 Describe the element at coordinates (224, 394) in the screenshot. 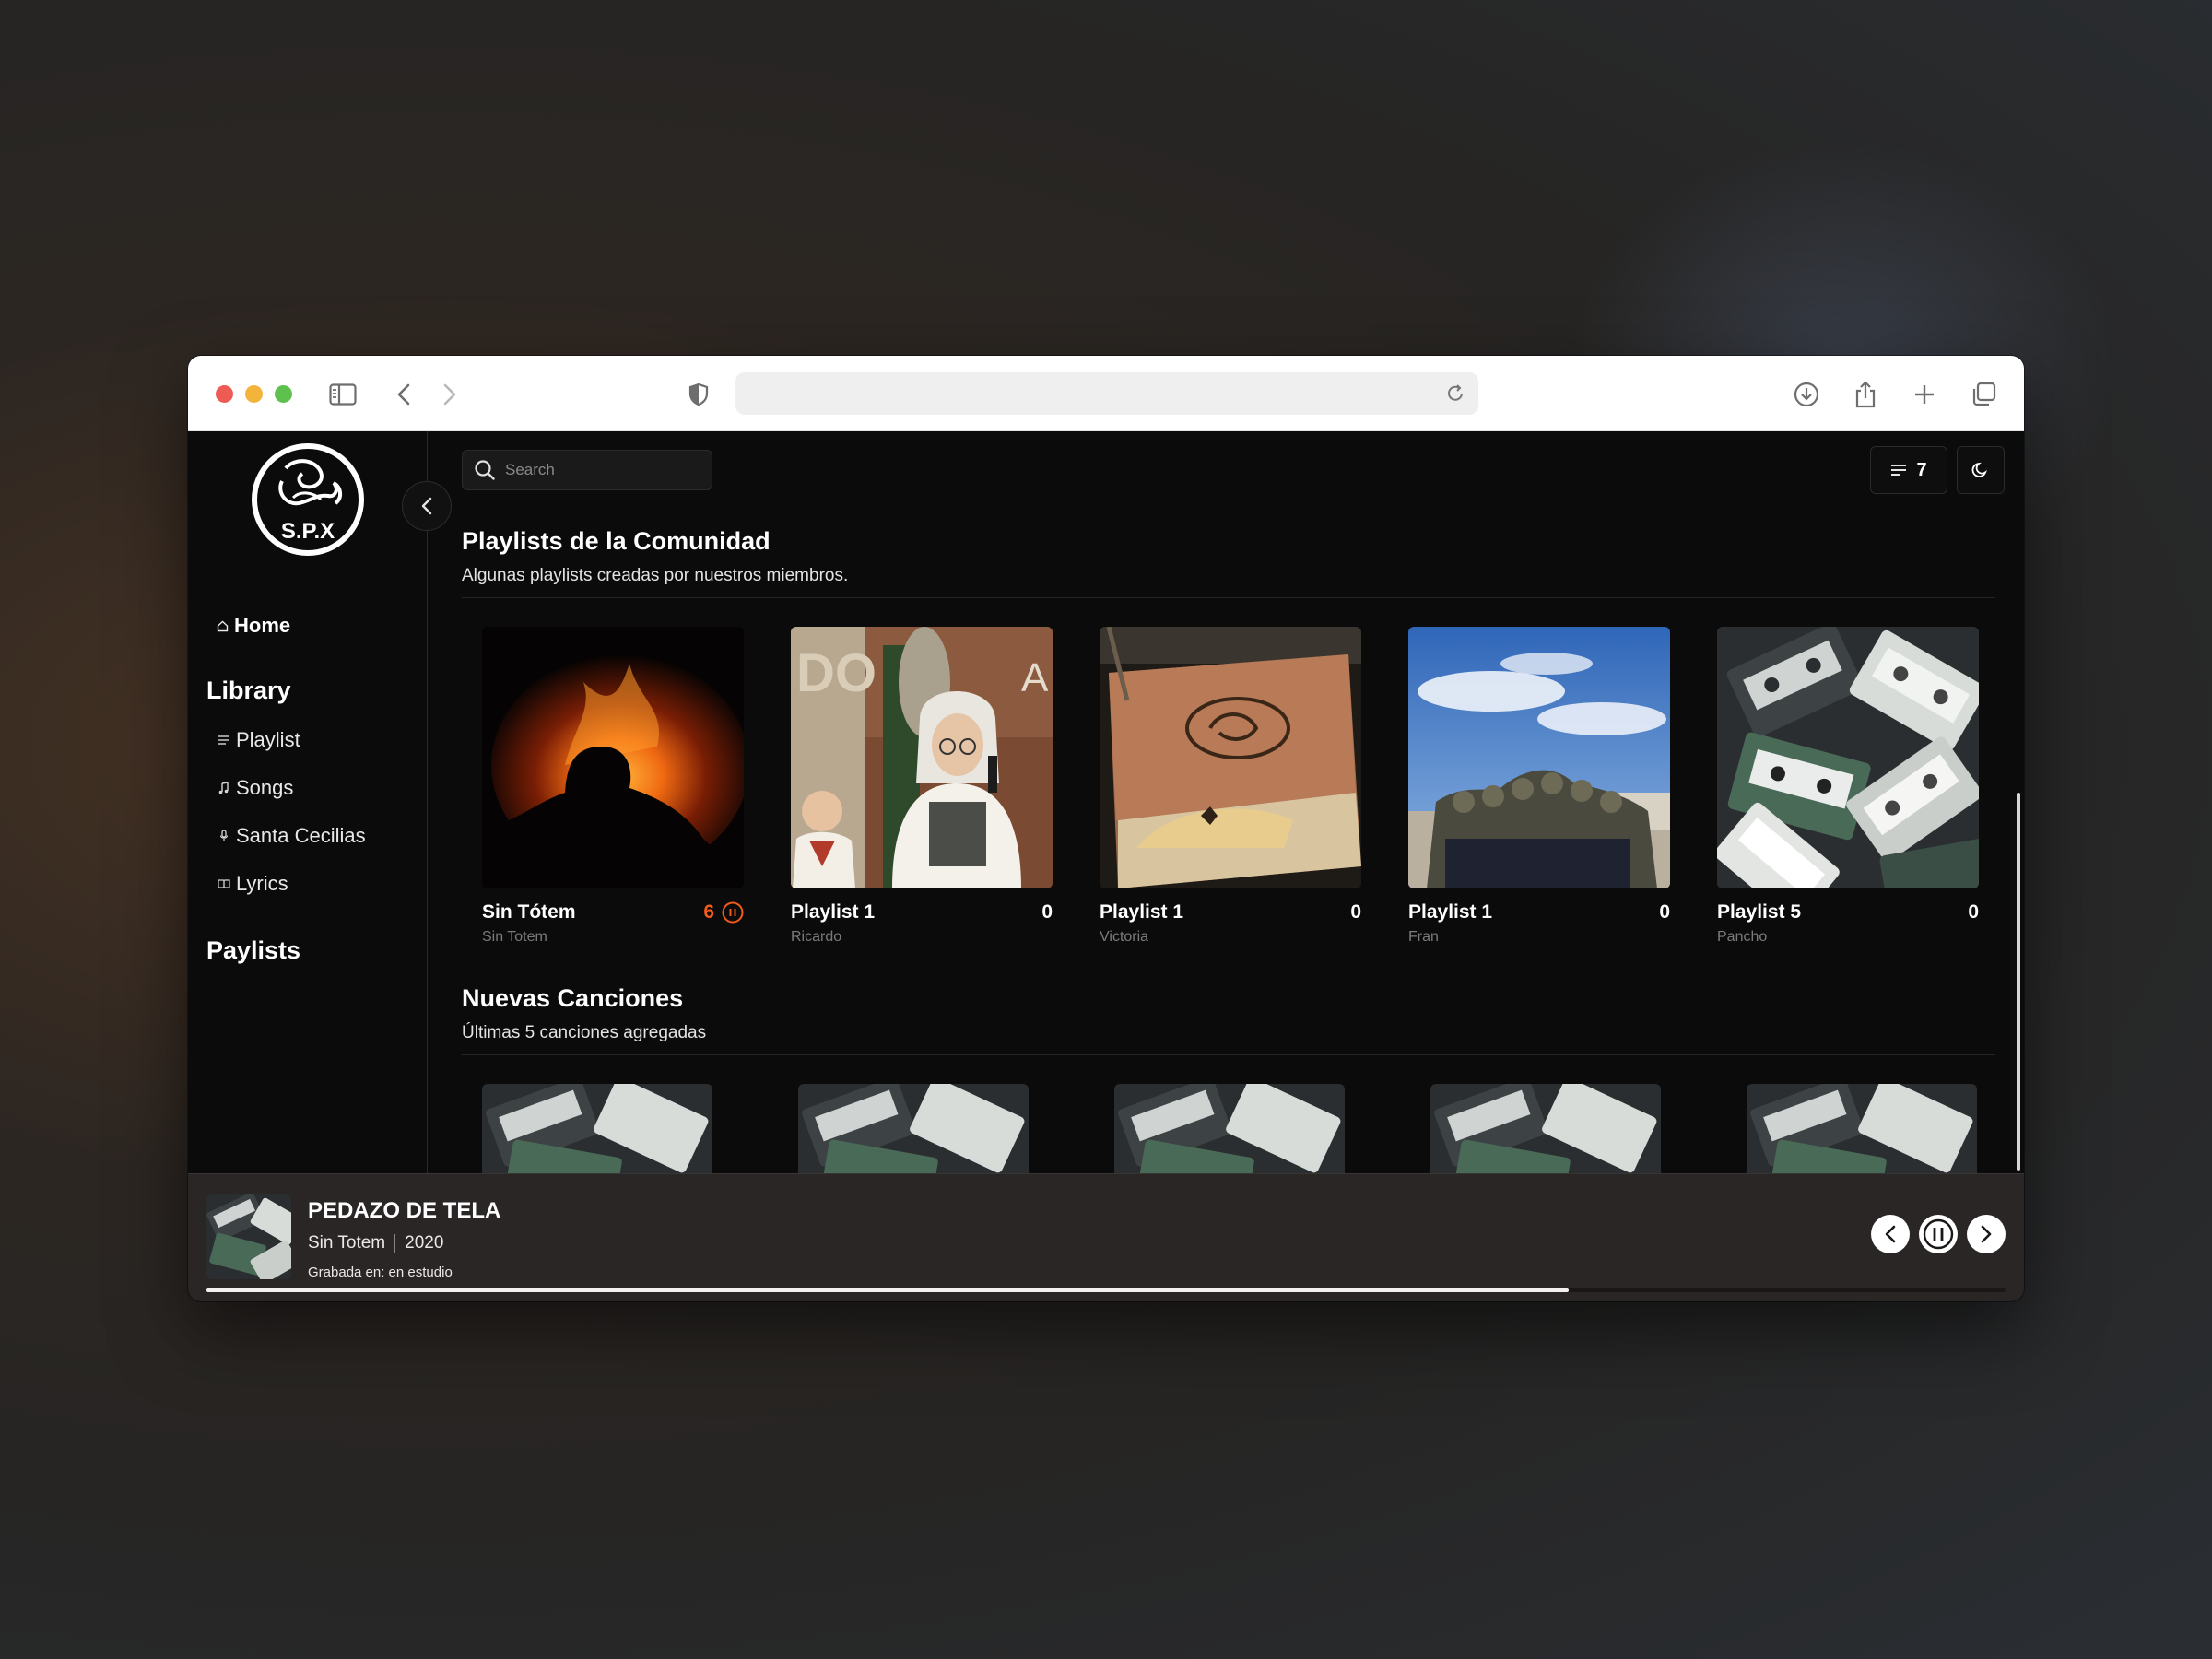

I see `close-window-button` at that location.